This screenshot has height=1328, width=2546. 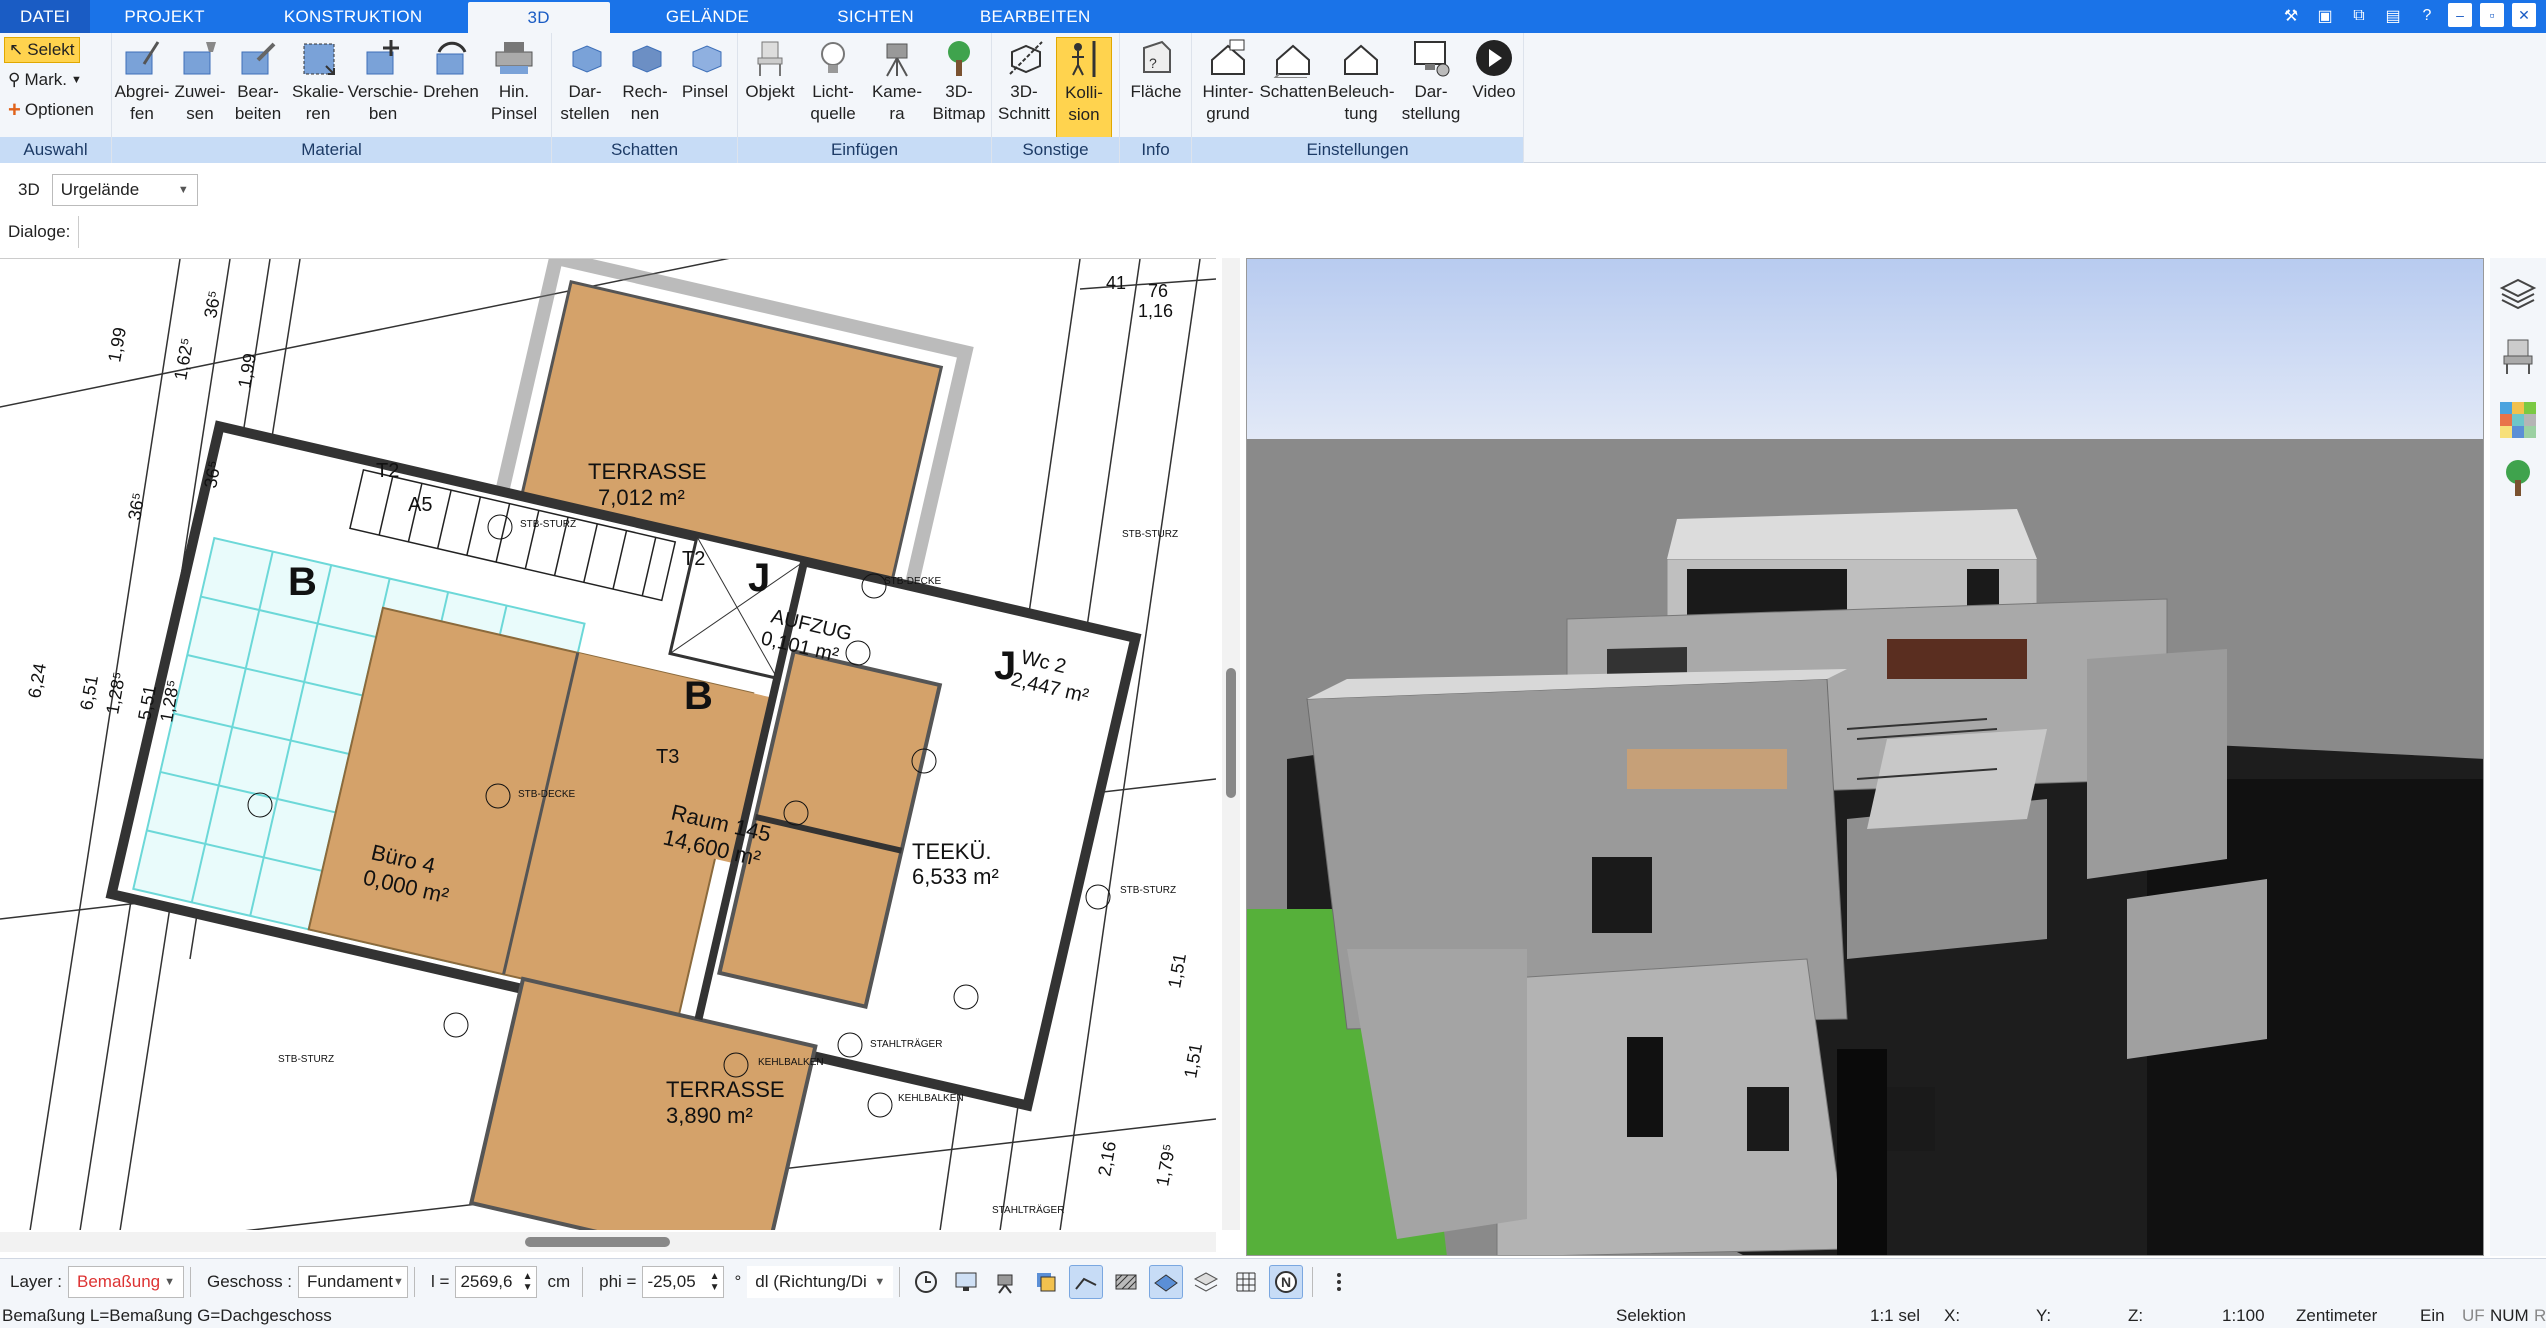 What do you see at coordinates (451, 70) in the screenshot?
I see `drehen-button: Drehen` at bounding box center [451, 70].